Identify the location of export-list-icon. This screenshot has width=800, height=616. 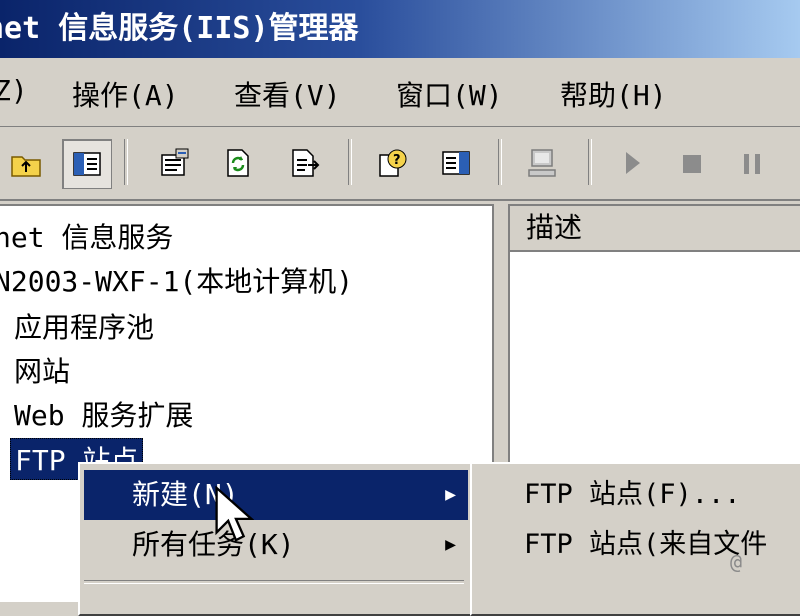
(306, 163).